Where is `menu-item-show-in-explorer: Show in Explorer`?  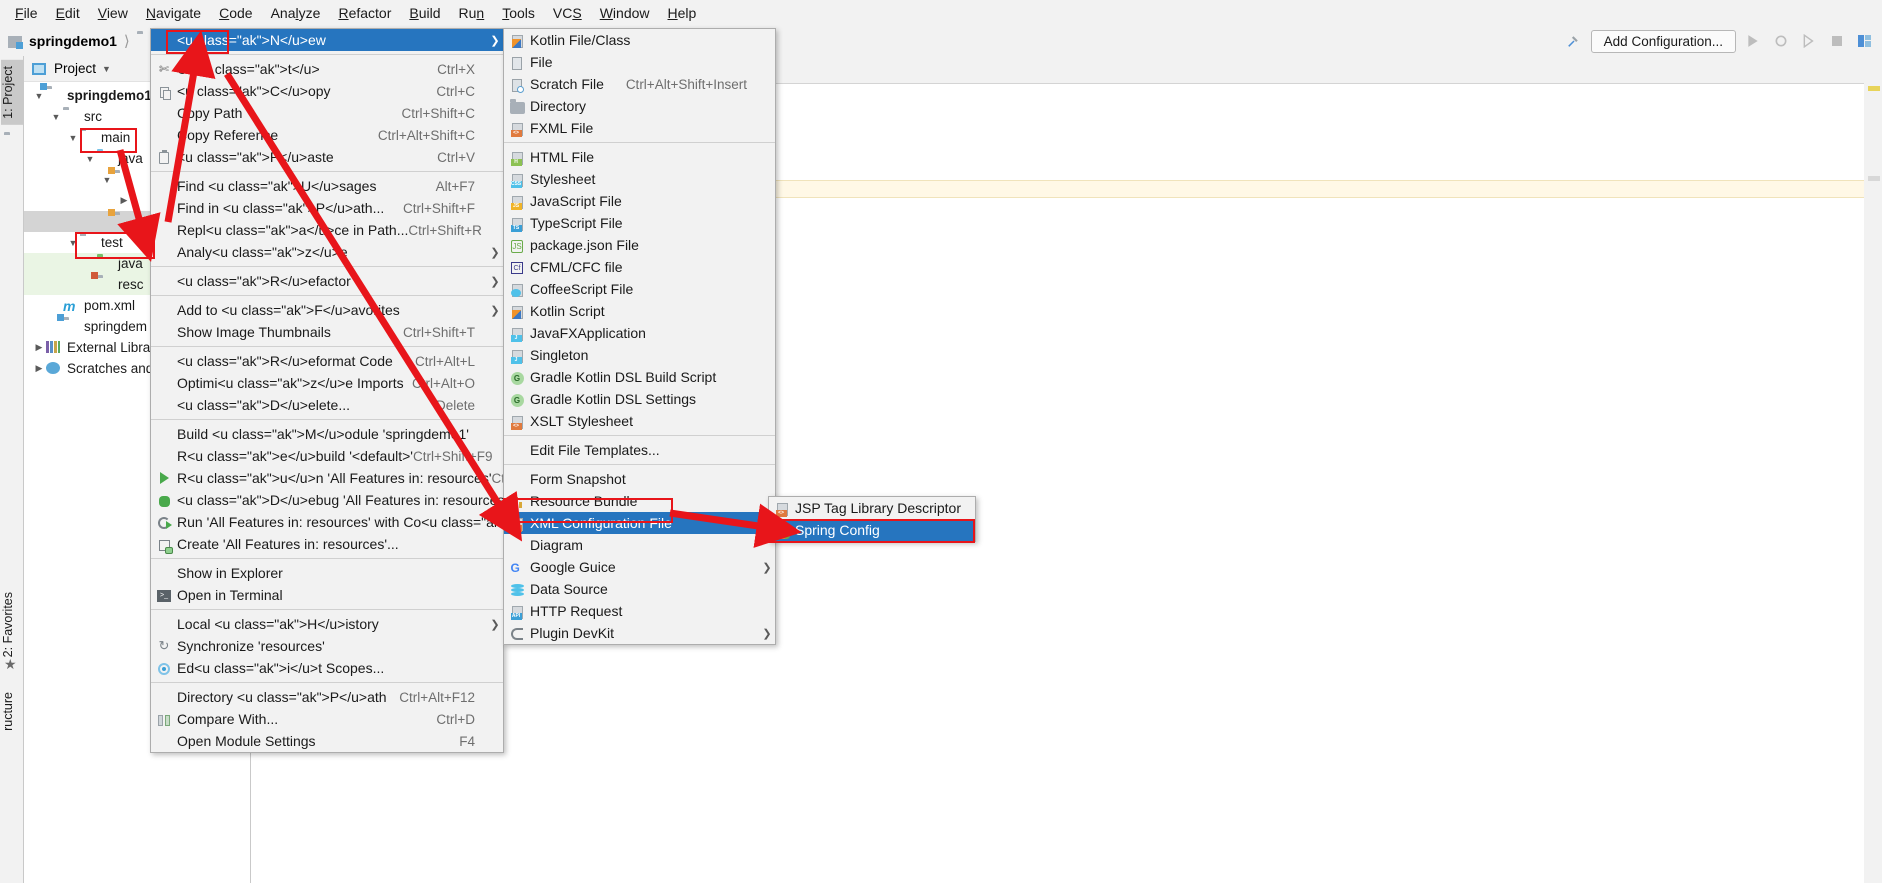
menu-item-show-in-explorer: Show in Explorer is located at coordinates (327, 573).